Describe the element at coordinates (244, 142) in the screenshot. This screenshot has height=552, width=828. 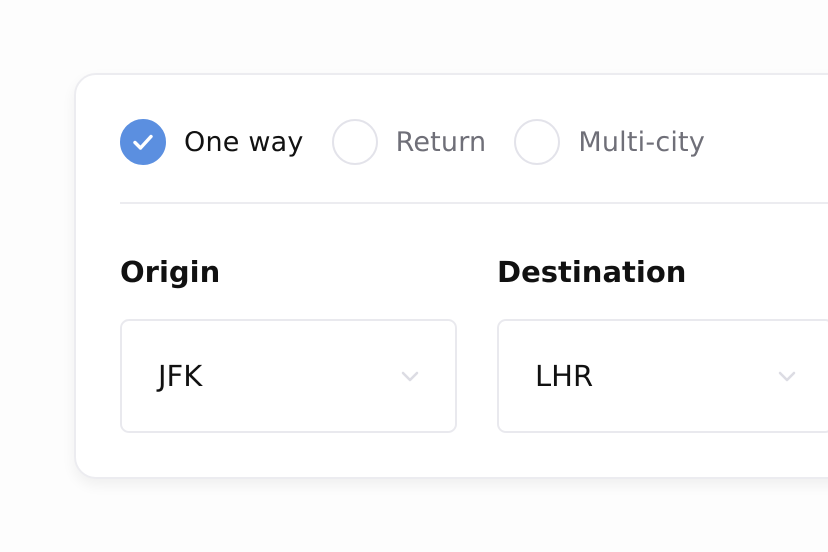
I see `option-label: One way` at that location.